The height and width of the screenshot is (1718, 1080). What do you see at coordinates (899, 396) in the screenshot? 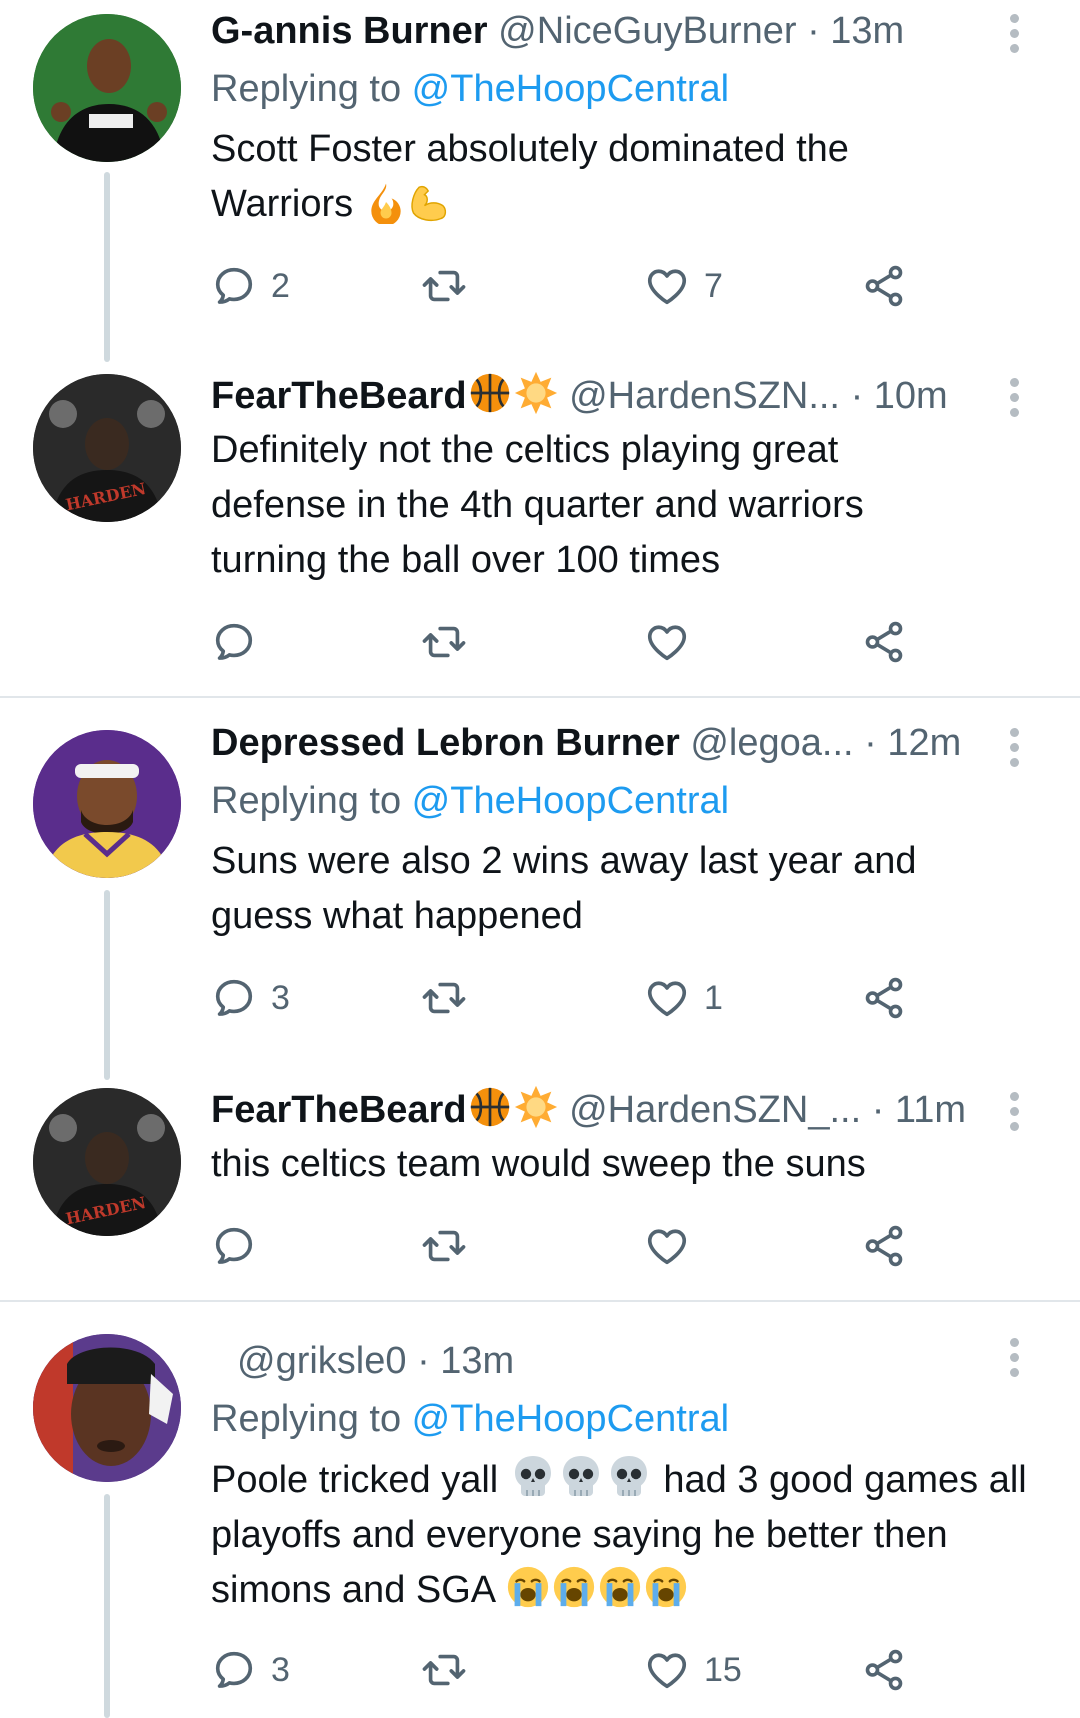
I see `timestamp: · 10m` at bounding box center [899, 396].